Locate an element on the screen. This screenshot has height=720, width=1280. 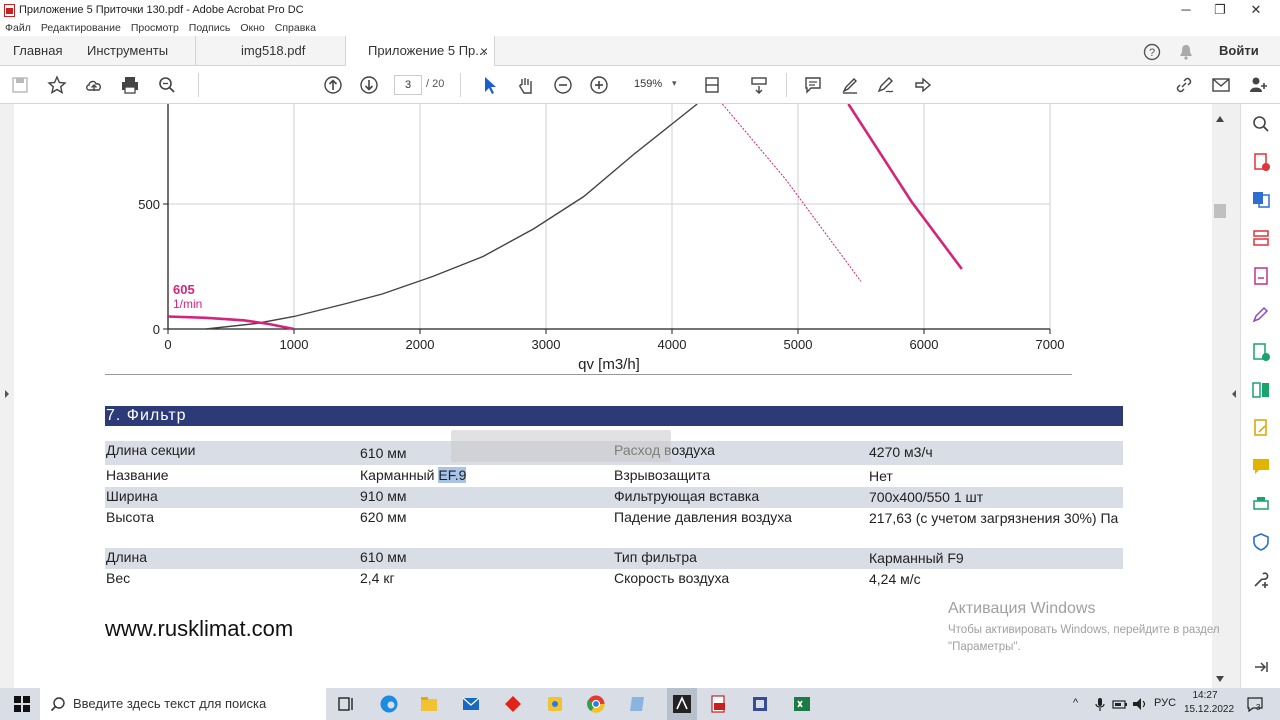
text-selection-highlight: EF.9 is located at coordinates (452, 475).